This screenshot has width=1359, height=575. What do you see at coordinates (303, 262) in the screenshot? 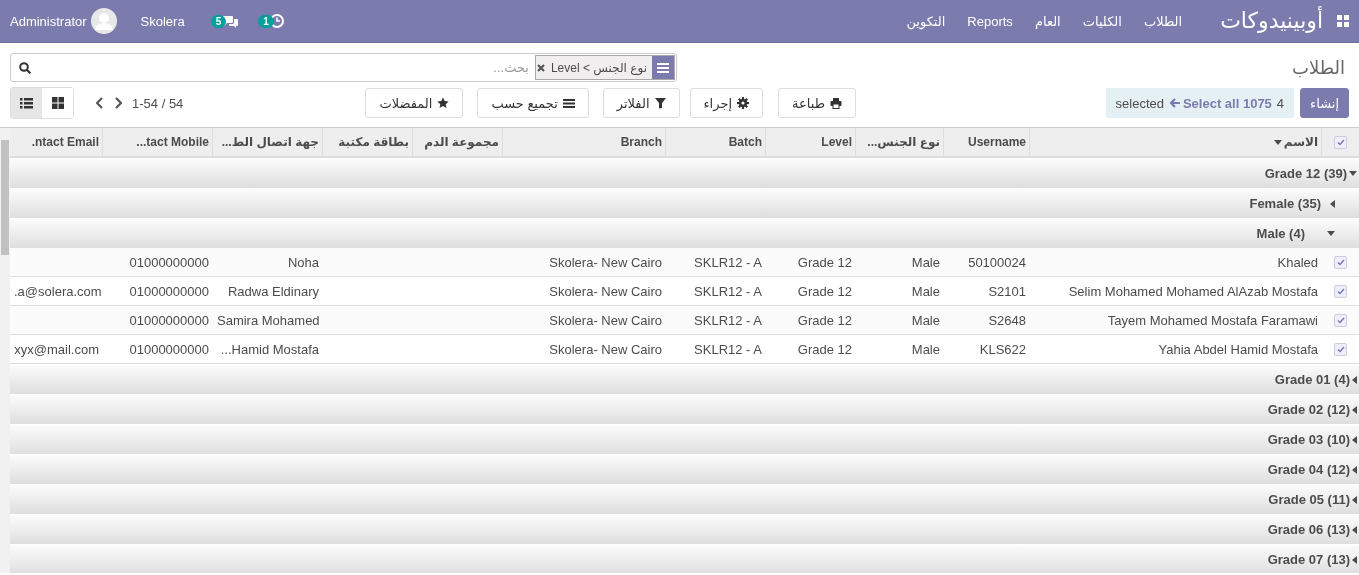
I see `table-cell-text: Noha` at bounding box center [303, 262].